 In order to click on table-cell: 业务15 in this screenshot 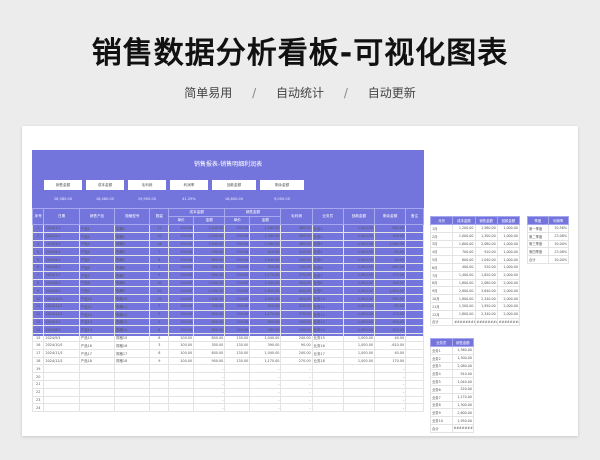, I will do `click(327, 337)`.